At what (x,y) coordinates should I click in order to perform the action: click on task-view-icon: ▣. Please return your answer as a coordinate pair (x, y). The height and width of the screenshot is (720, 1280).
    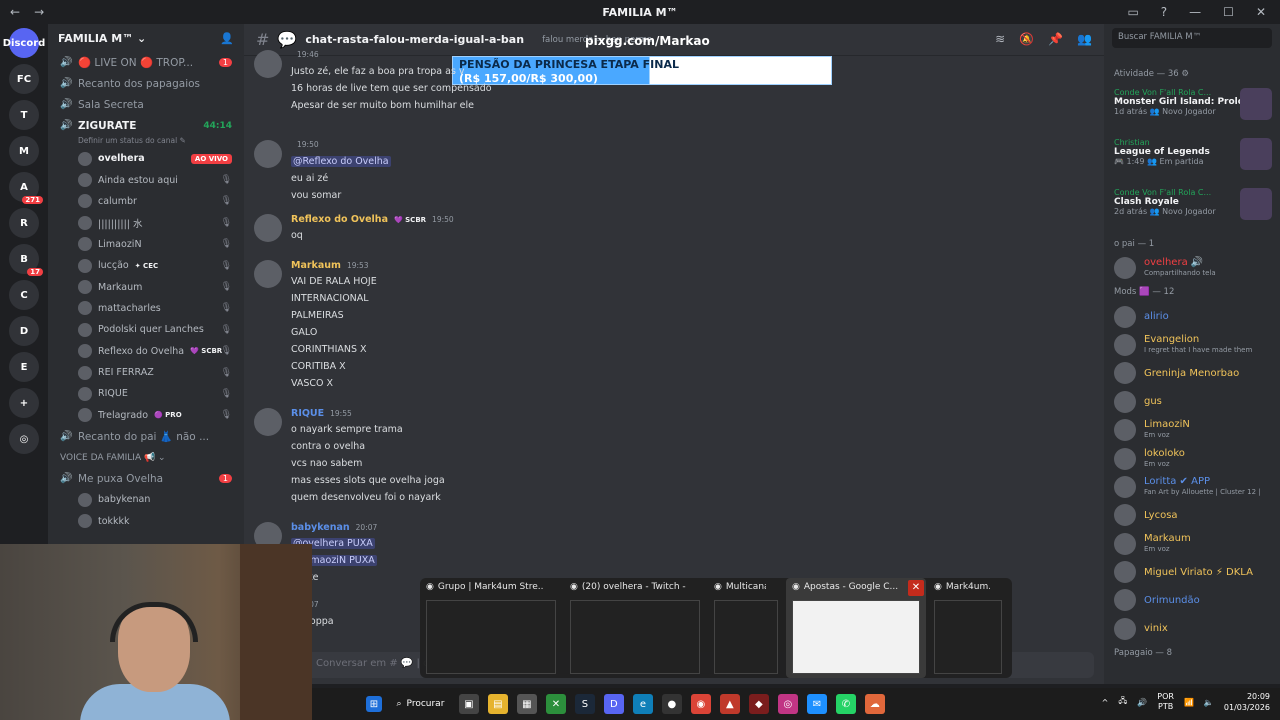
    Looking at the image, I should click on (468, 704).